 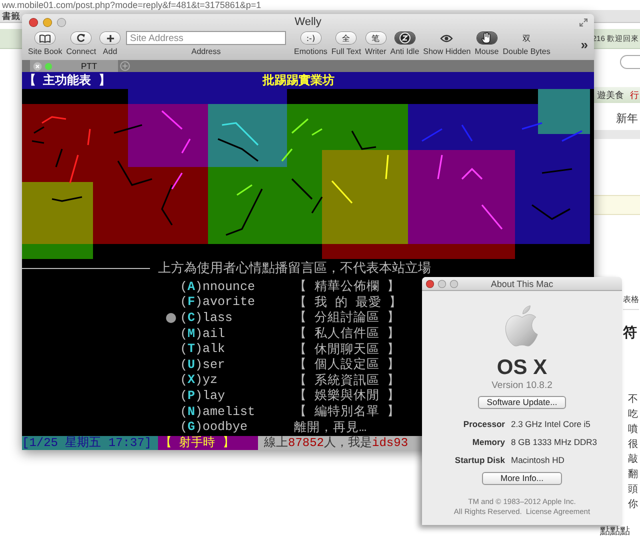 I want to click on board-name: 批踢踢實業坊, so click(x=298, y=80).